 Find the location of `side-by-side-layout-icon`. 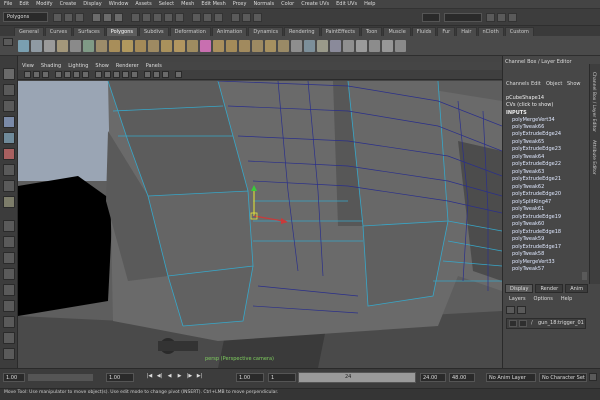

side-by-side-layout-icon is located at coordinates (9, 258).